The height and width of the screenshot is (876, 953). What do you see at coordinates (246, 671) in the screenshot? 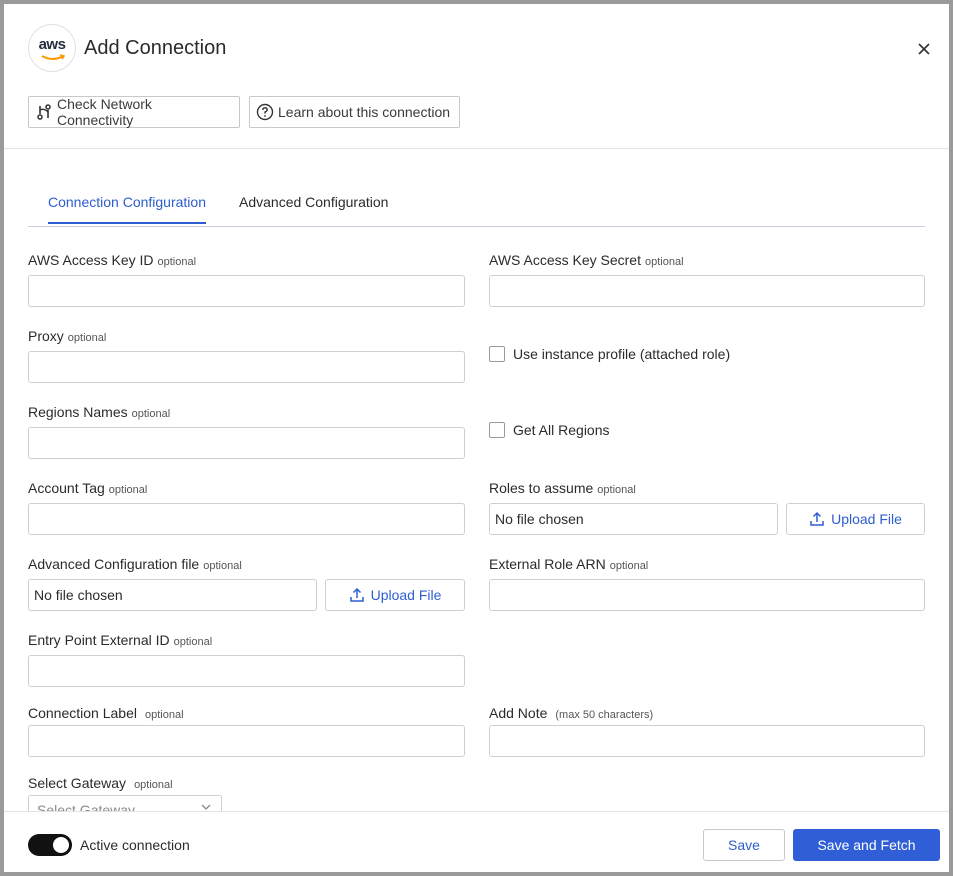
I see `entry-point-external-id-input` at bounding box center [246, 671].